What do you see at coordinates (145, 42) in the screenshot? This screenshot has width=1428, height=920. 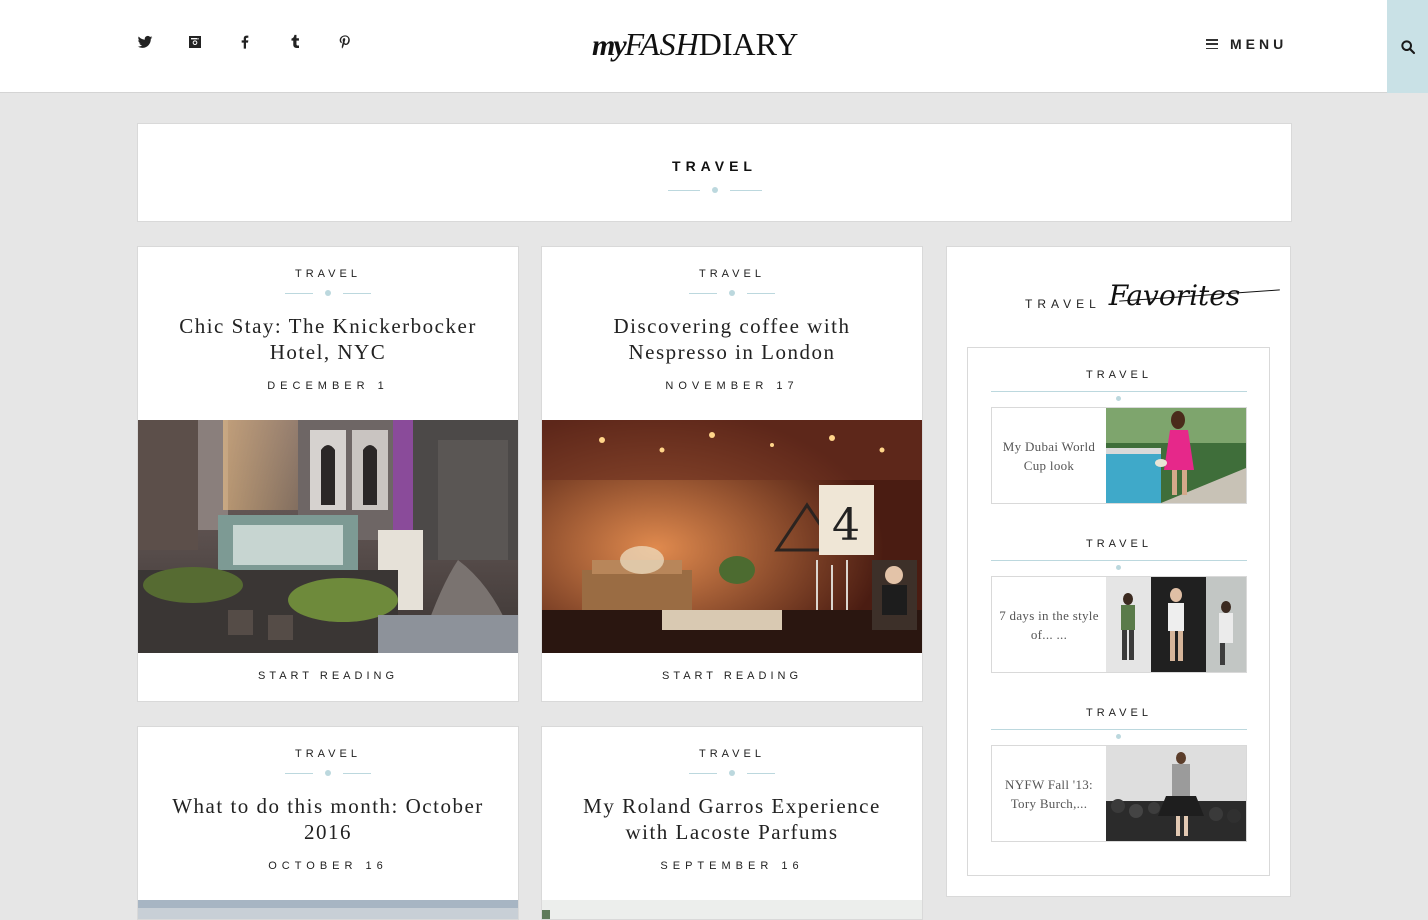 I see `twitter-icon` at bounding box center [145, 42].